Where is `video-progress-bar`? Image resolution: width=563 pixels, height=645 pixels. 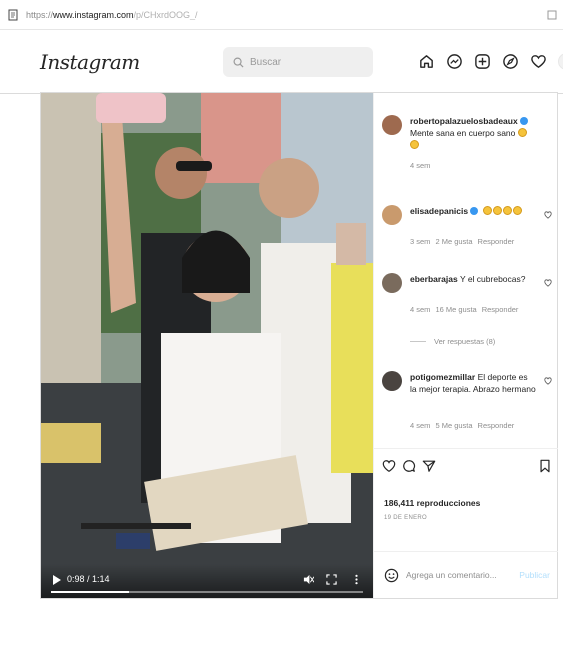 video-progress-bar is located at coordinates (207, 592).